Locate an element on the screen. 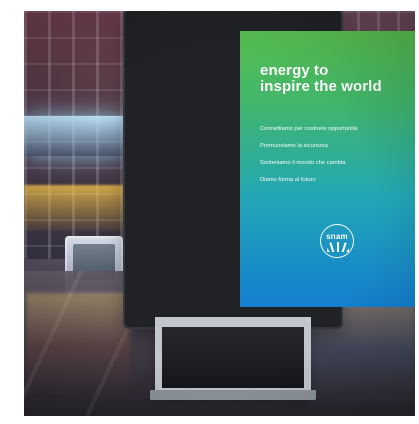 The height and width of the screenshot is (424, 419). message-item: Connettiamo per costruire opportunità is located at coordinates (309, 129).